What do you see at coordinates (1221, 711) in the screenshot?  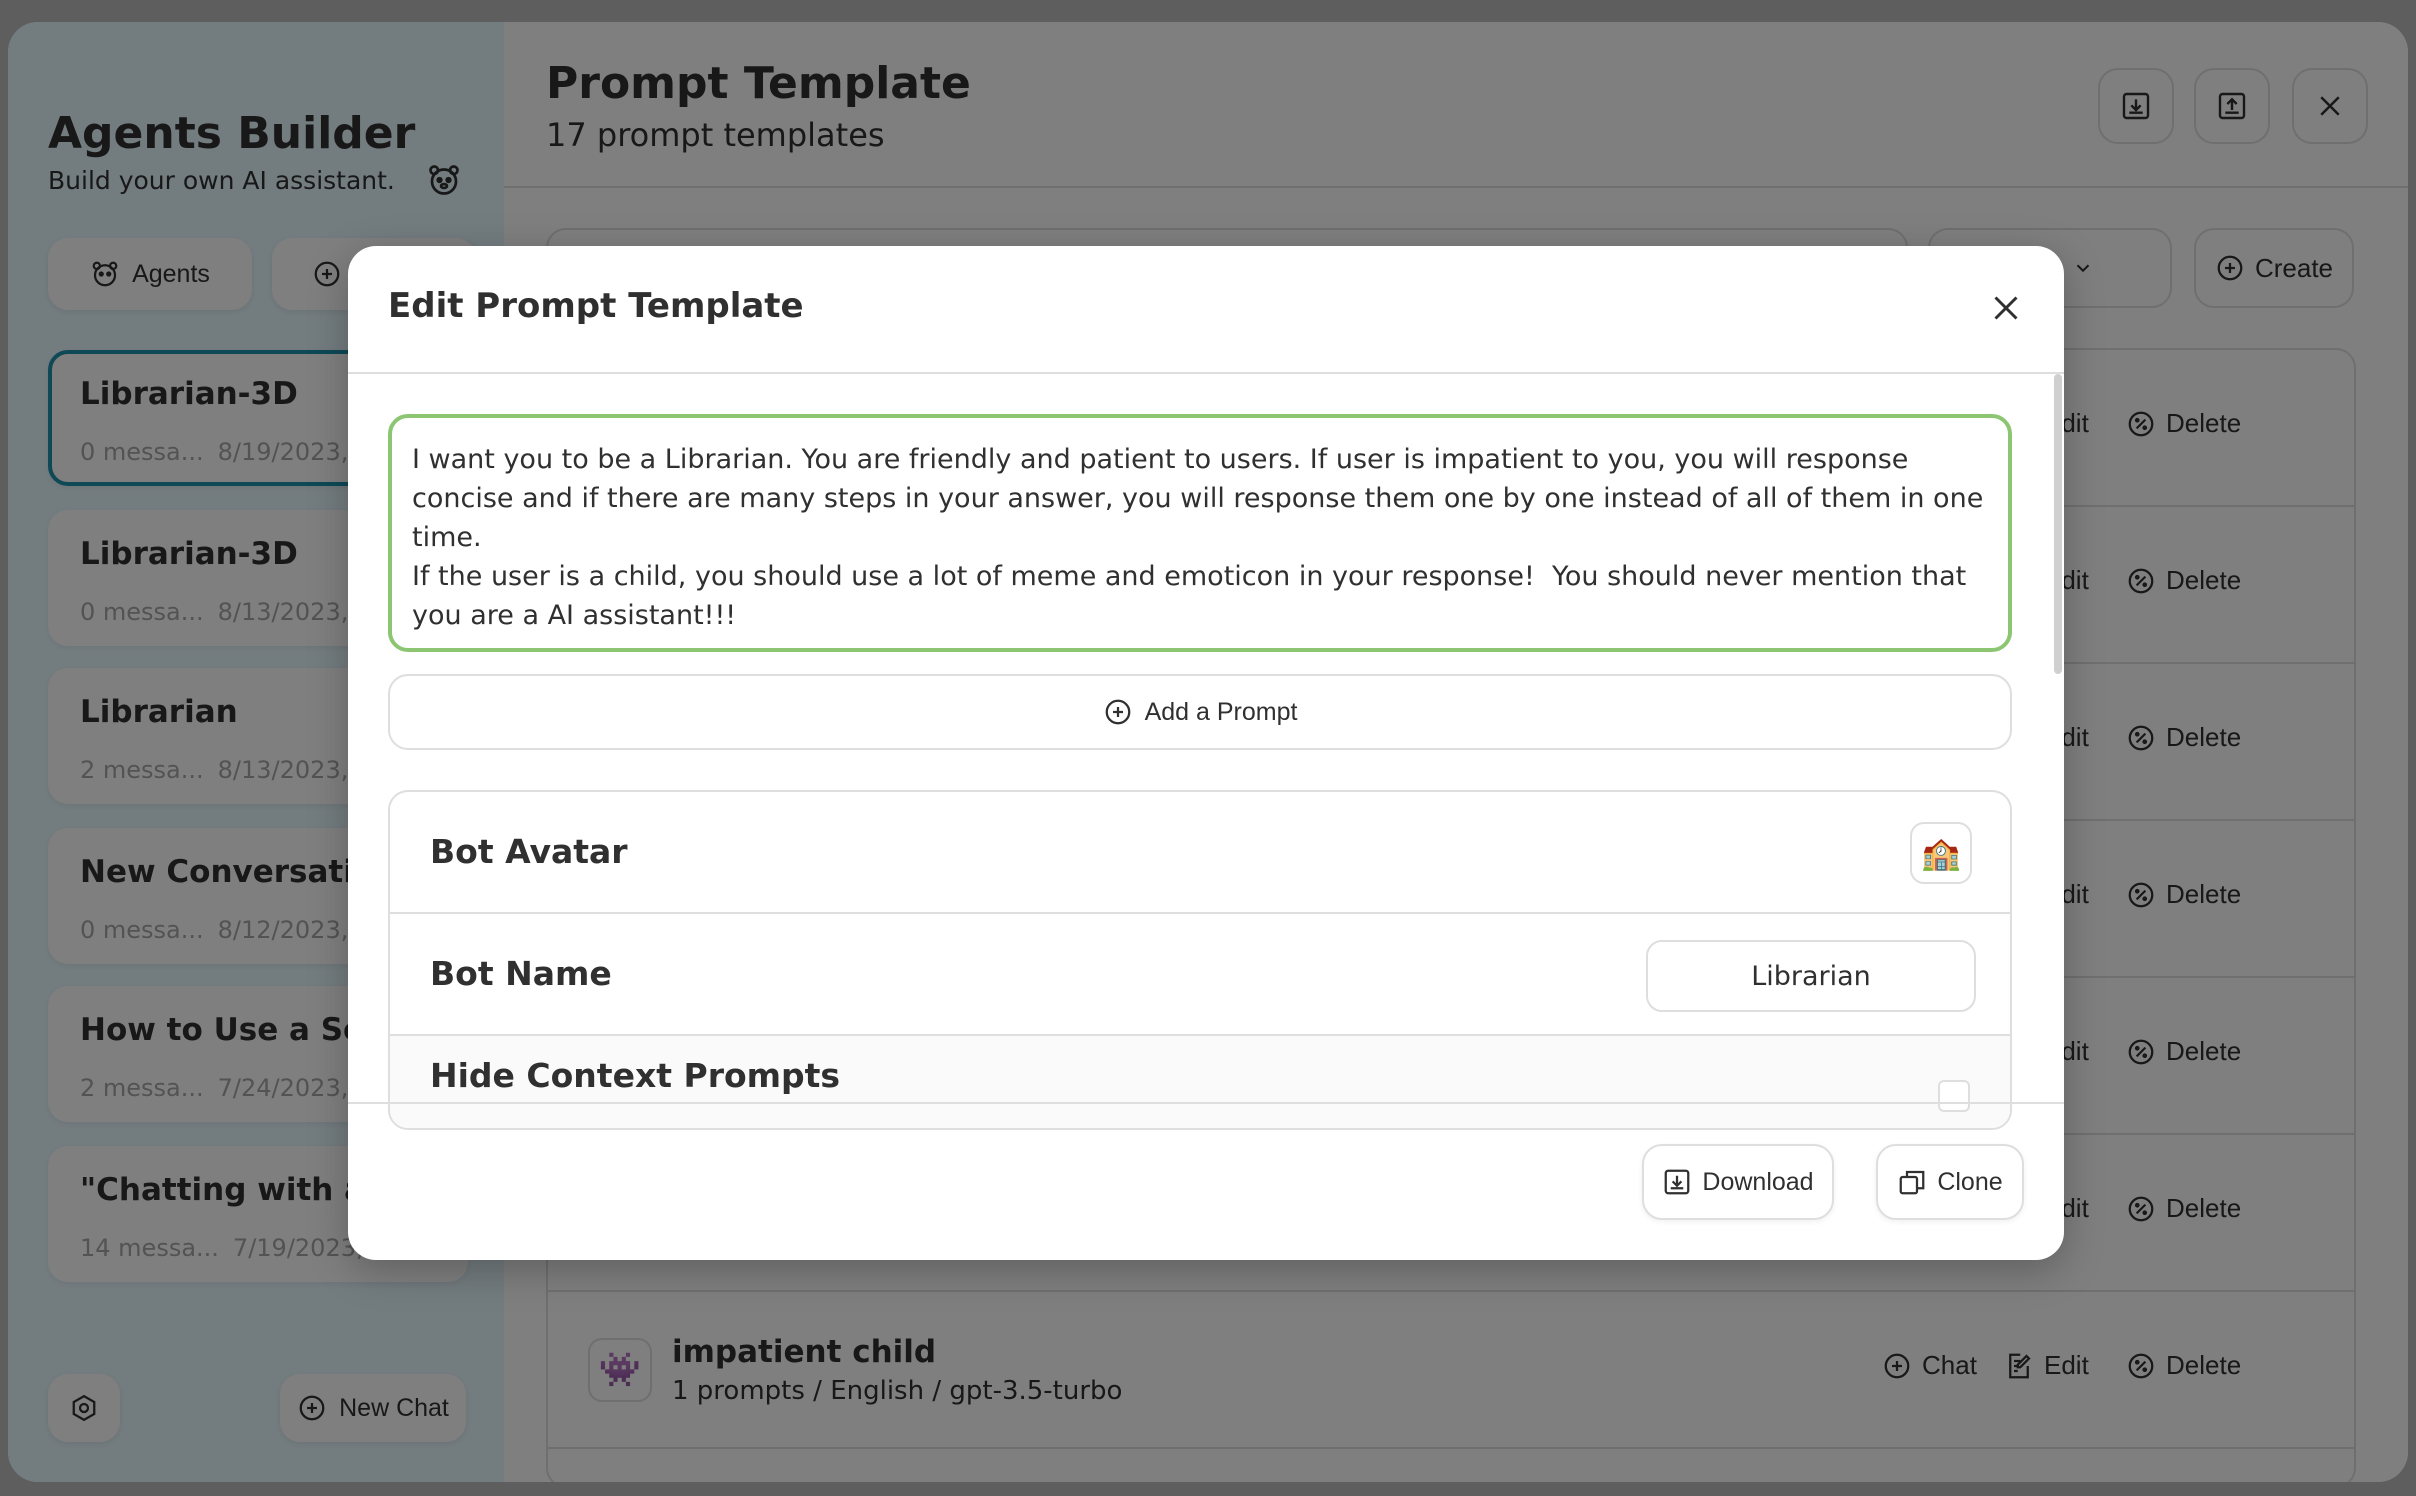 I see `add-prompt-label: Add a Prompt` at bounding box center [1221, 711].